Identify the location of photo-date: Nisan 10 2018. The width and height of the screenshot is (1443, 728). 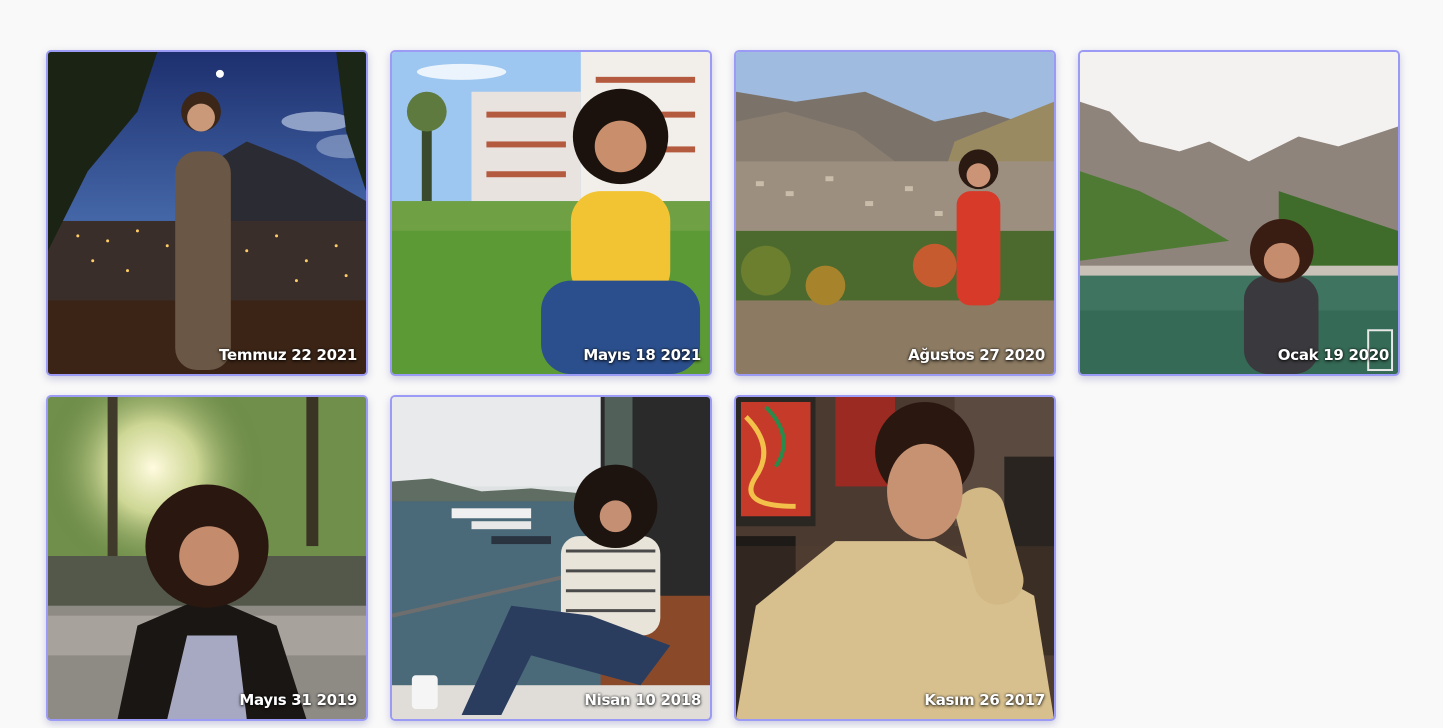
(642, 700).